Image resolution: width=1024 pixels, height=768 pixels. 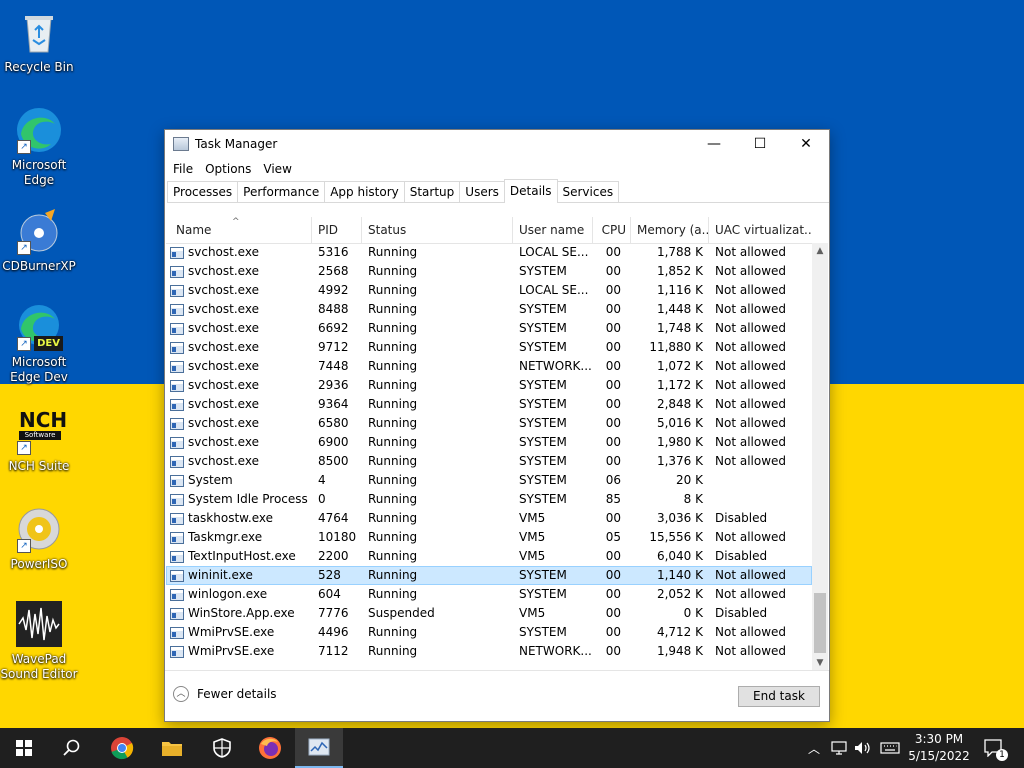 What do you see at coordinates (39, 240) in the screenshot?
I see `desktop-icon-cdburnerxp: ↗ CDBurnerXP` at bounding box center [39, 240].